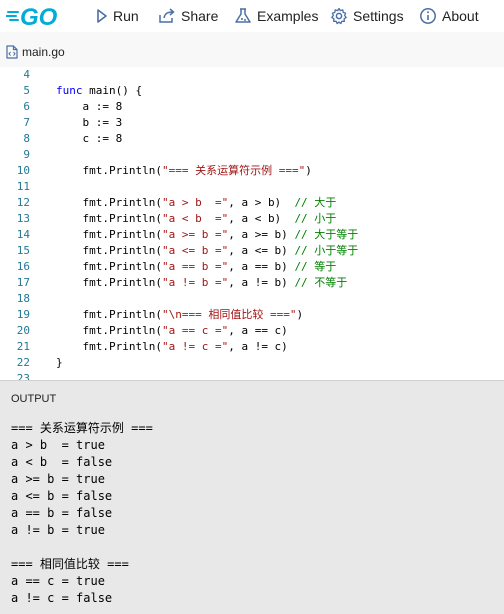 Image resolution: width=504 pixels, height=614 pixels. What do you see at coordinates (26, 122) in the screenshot?
I see `line-number: 7` at bounding box center [26, 122].